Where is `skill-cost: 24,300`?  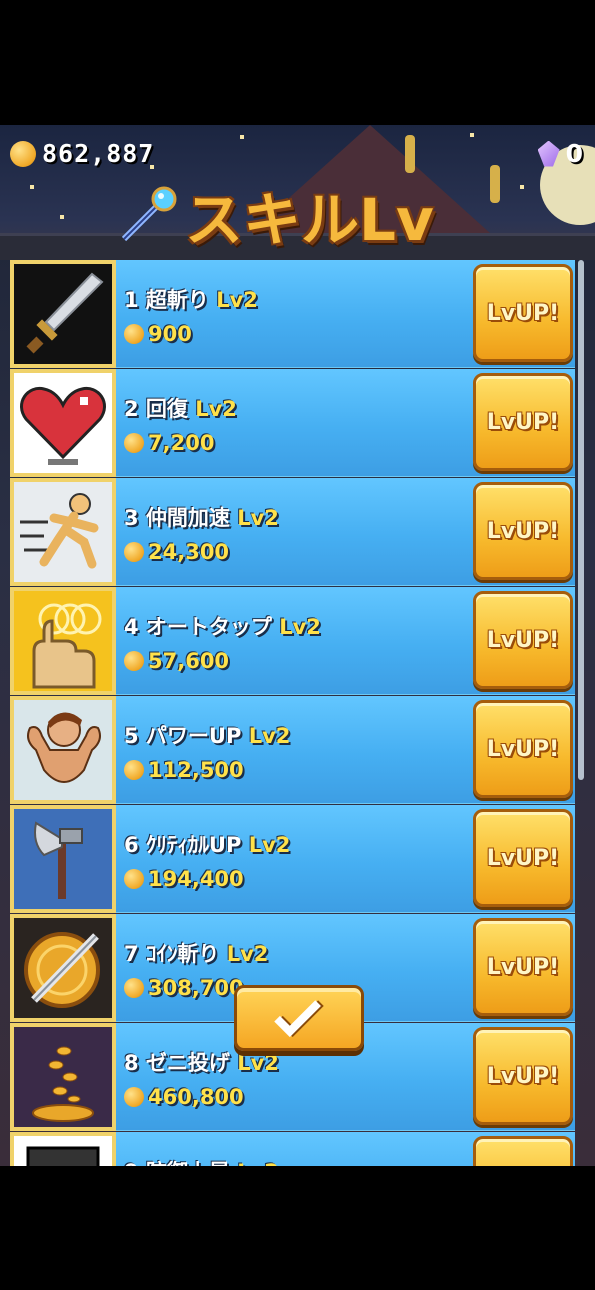 skill-cost: 24,300 is located at coordinates (201, 552).